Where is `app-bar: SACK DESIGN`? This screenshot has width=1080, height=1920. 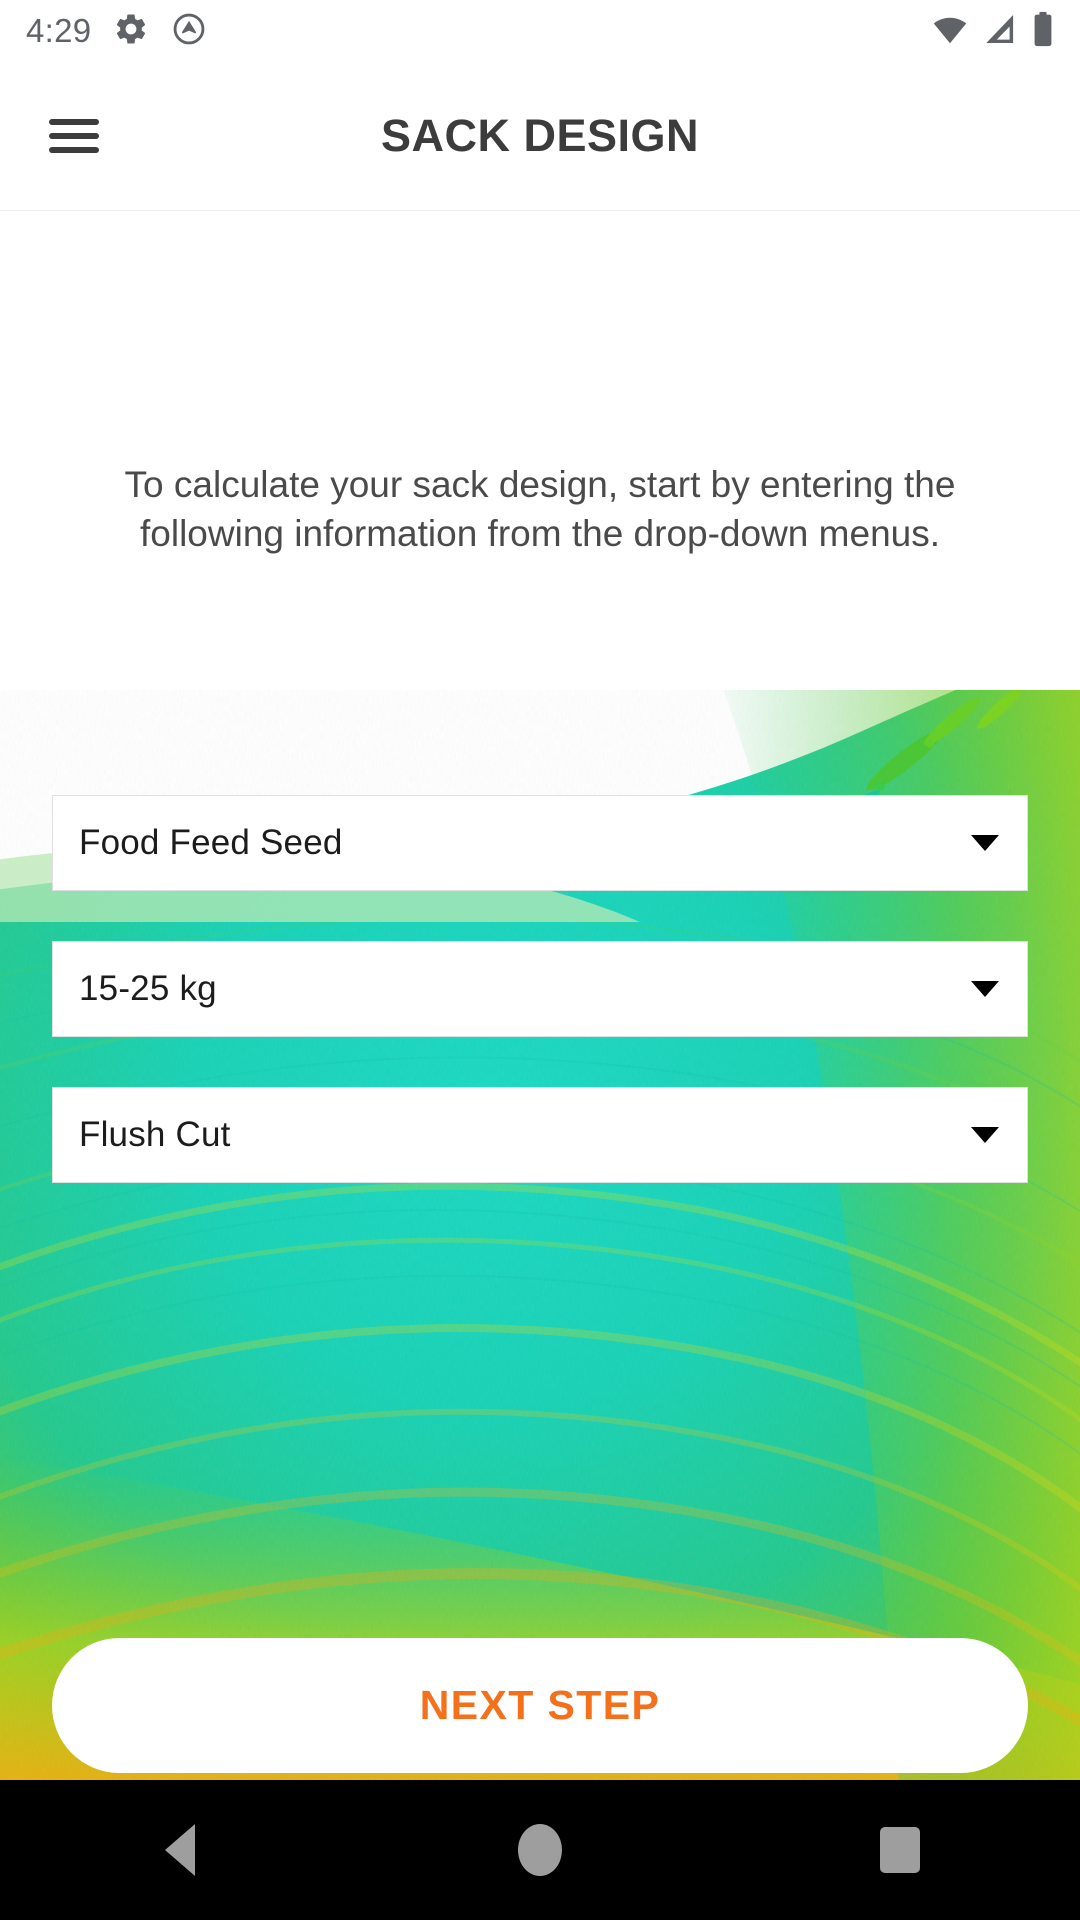 app-bar: SACK DESIGN is located at coordinates (540, 136).